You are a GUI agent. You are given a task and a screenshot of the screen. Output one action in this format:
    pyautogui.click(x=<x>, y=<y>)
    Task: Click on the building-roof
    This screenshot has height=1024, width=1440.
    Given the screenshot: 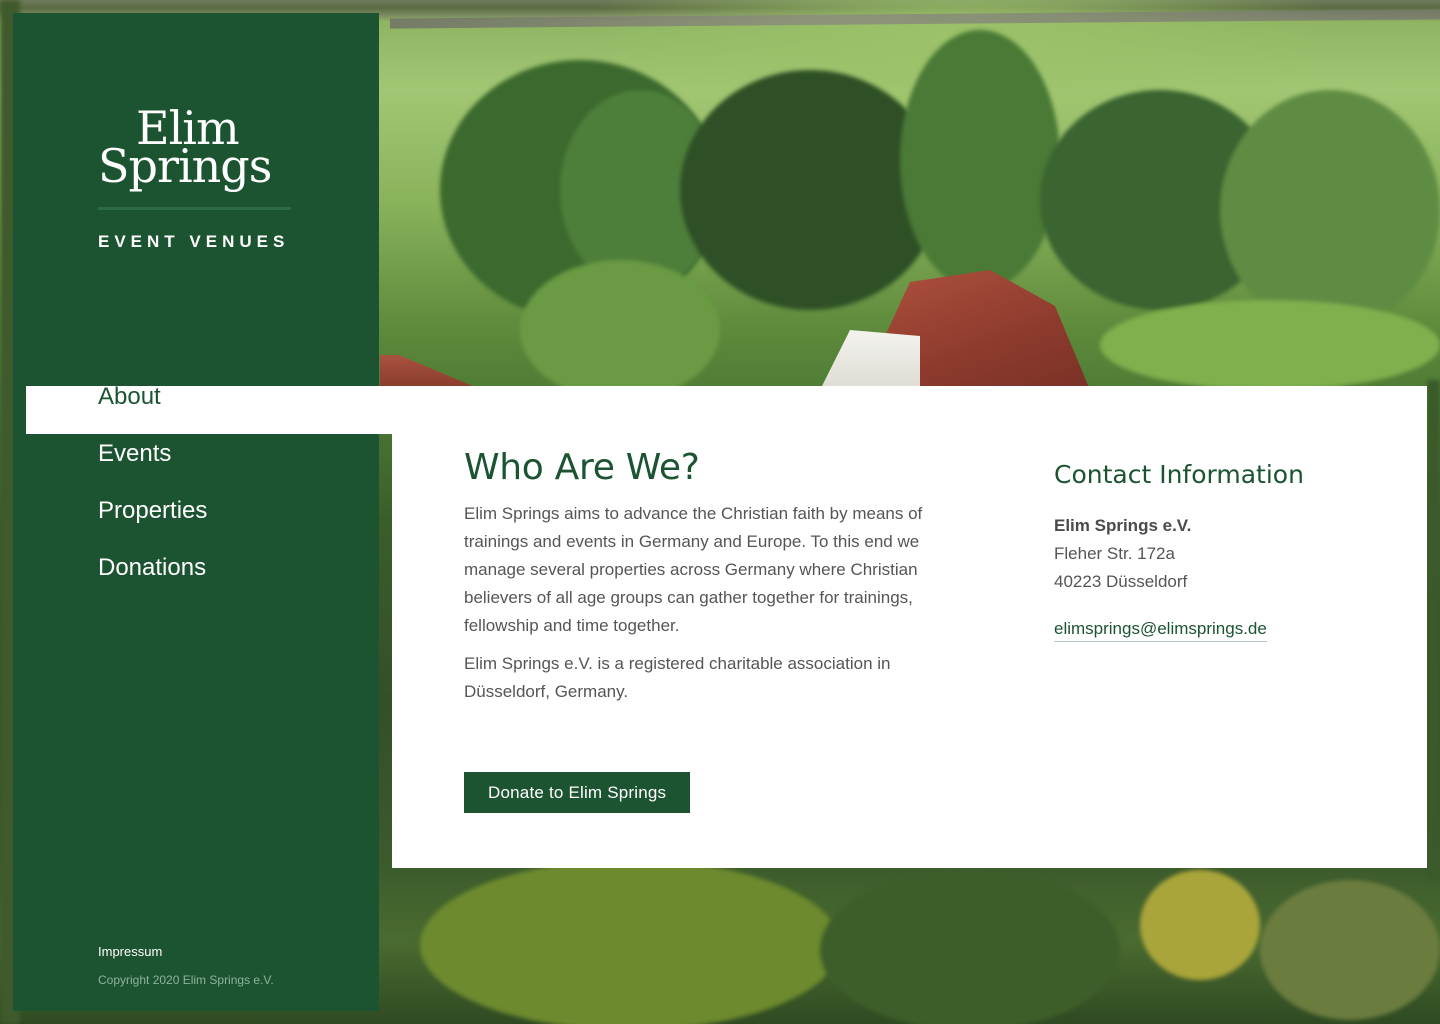 What is the action you would take?
    pyautogui.click(x=427, y=371)
    